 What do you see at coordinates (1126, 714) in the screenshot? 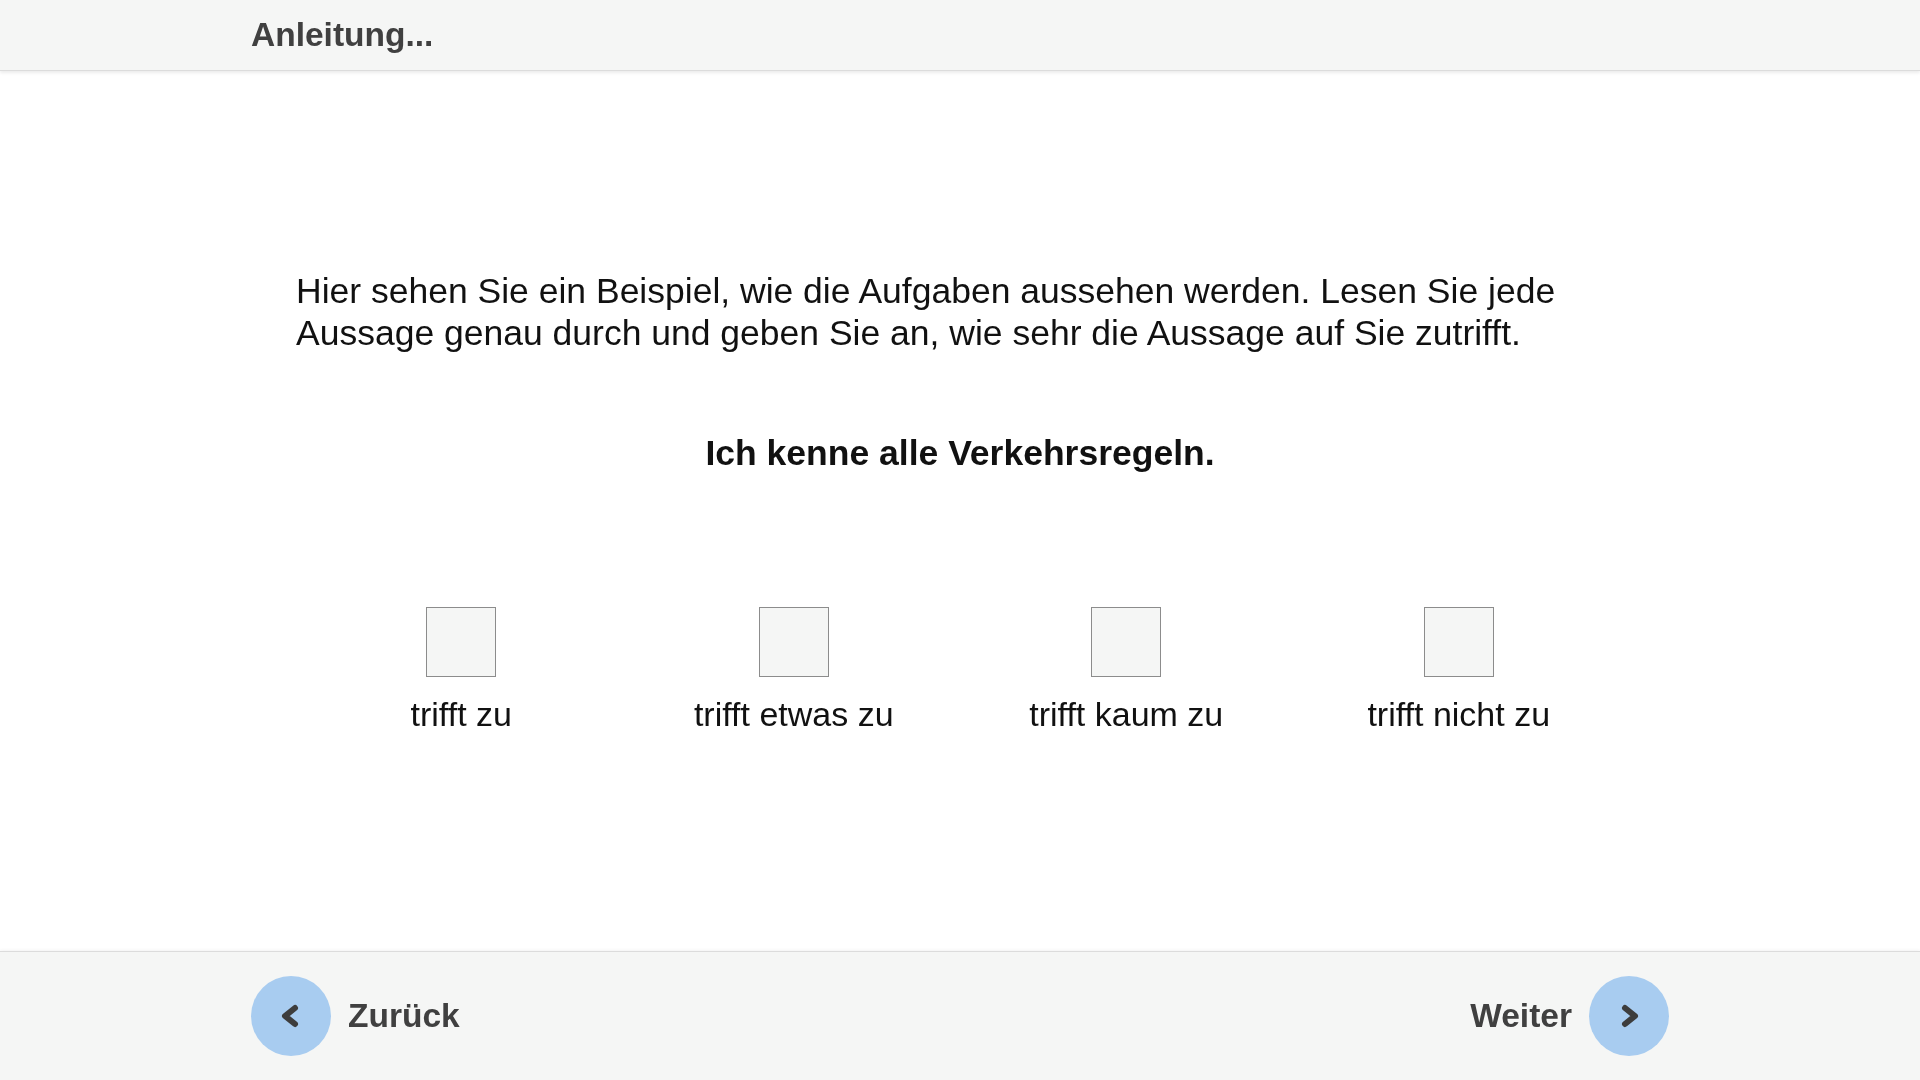
I see `answer-label: trifft kaum zu` at bounding box center [1126, 714].